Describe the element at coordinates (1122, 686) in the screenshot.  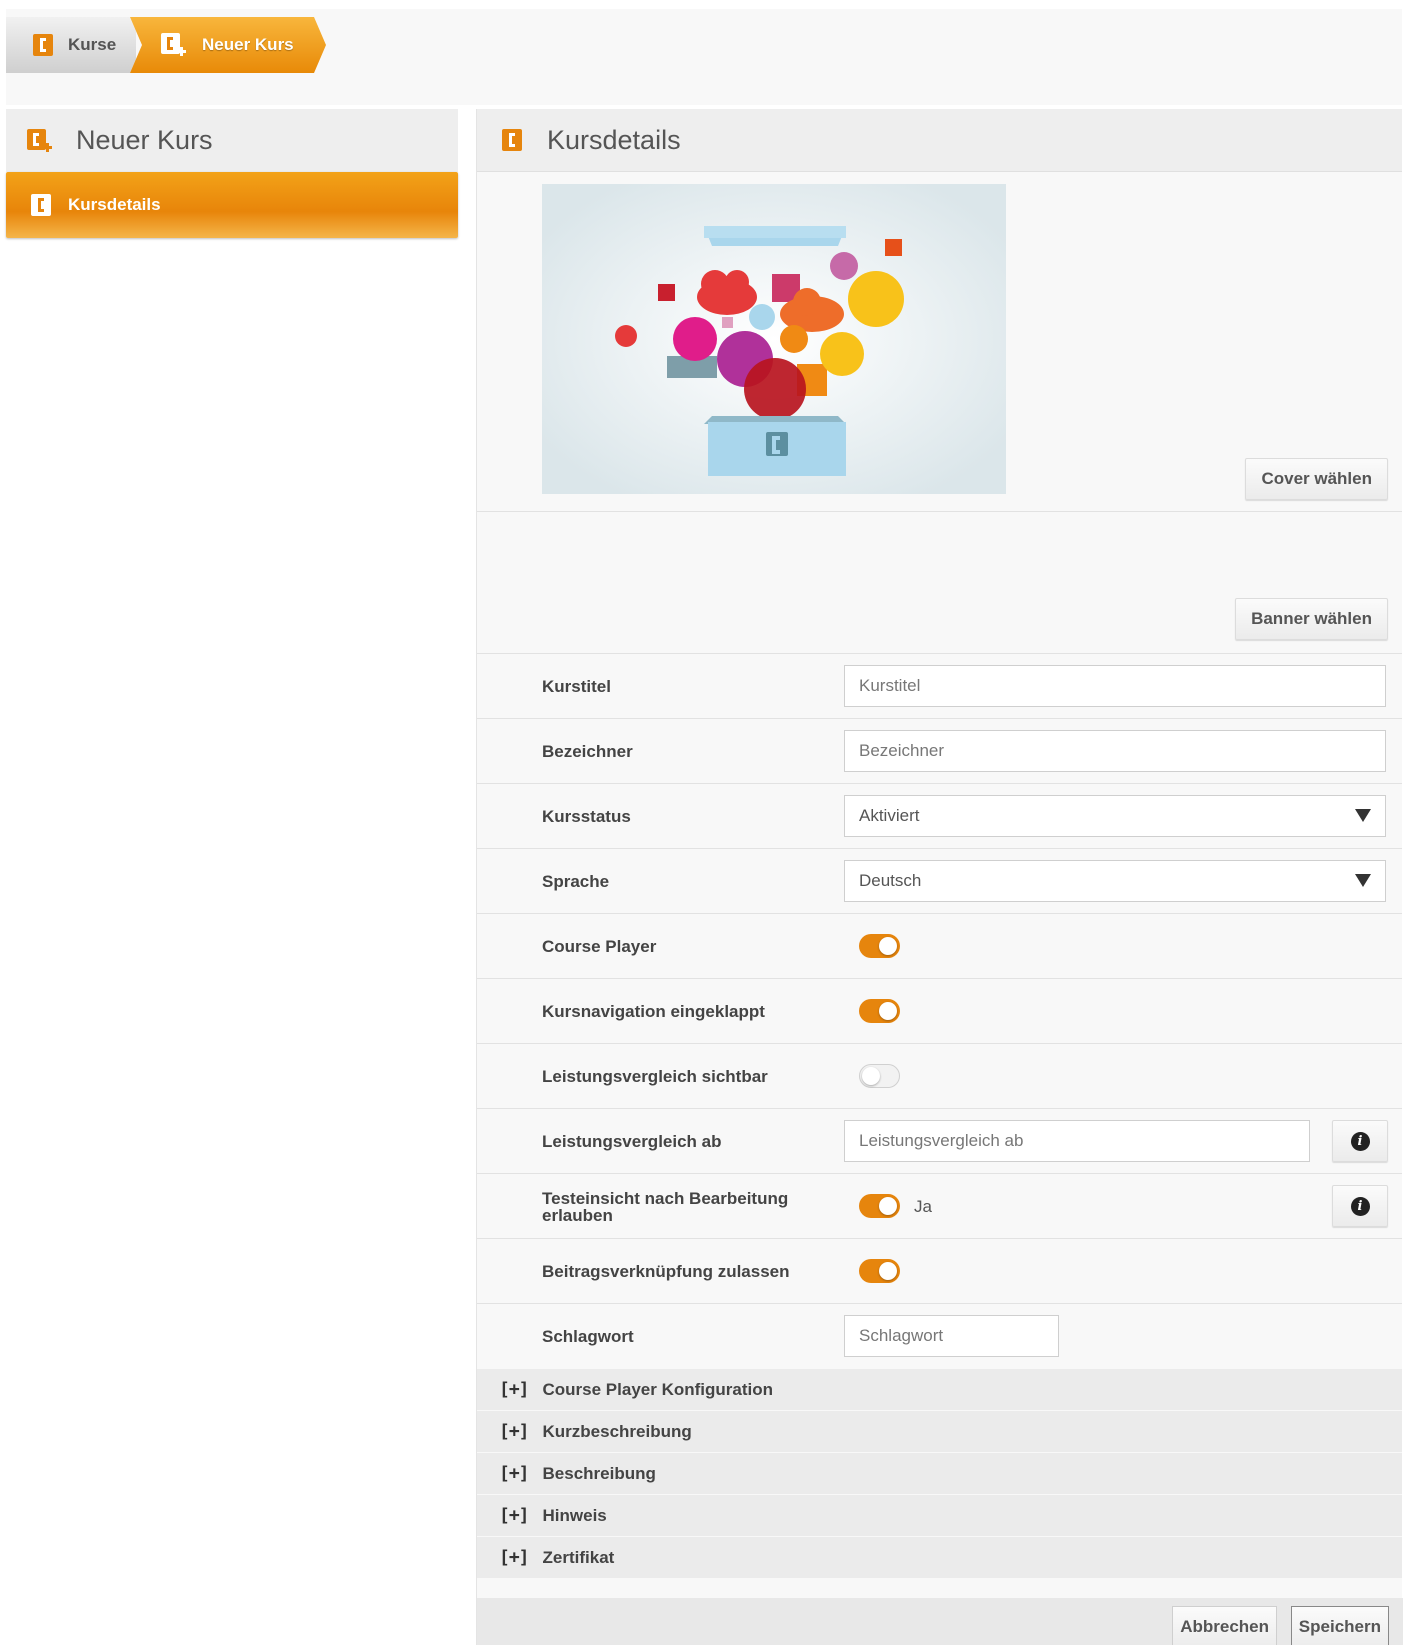
I see `kurstitel-input` at that location.